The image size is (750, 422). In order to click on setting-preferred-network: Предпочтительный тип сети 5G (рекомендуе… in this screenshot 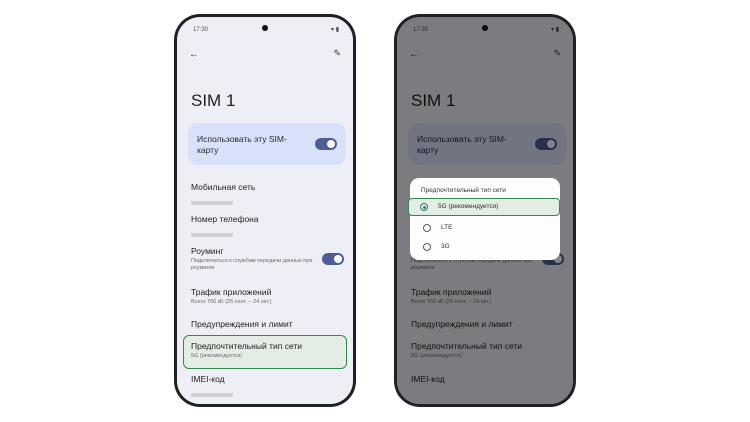, I will do `click(266, 350)`.